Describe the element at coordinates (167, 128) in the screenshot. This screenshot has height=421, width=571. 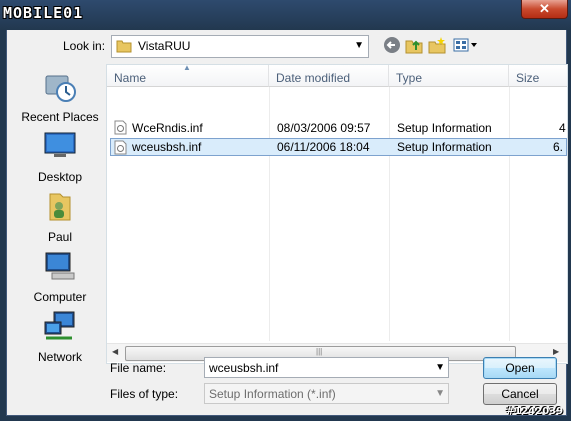
I see `file-name-cell: WceRndis.inf` at that location.